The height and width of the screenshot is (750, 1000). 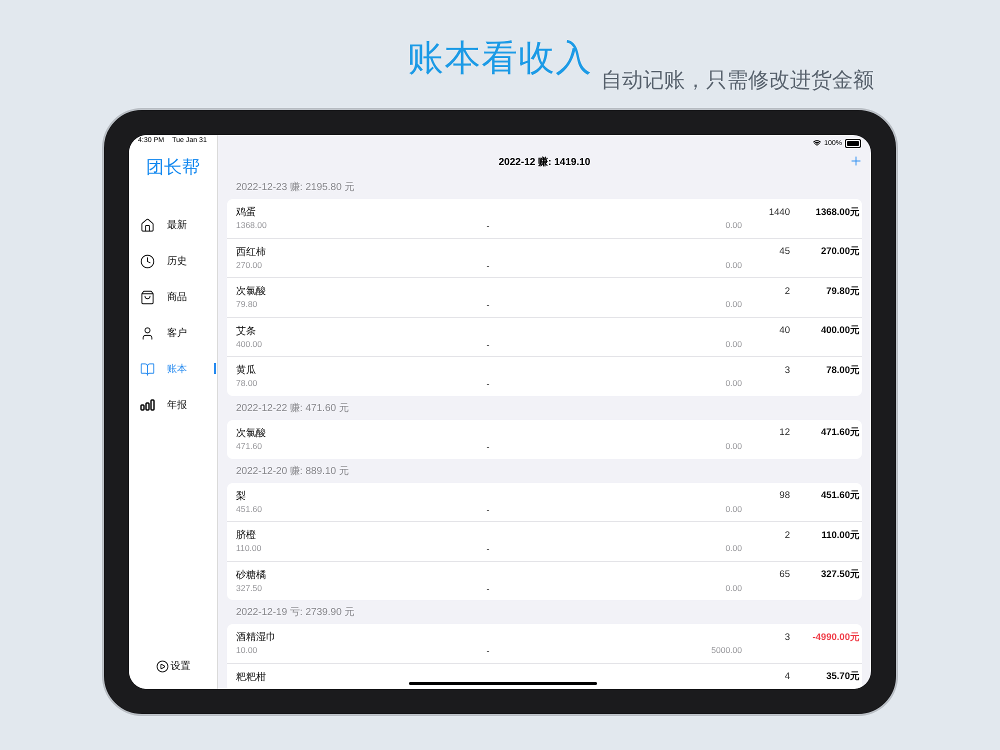 I want to click on item-name: 酒精湿巾, so click(x=256, y=637).